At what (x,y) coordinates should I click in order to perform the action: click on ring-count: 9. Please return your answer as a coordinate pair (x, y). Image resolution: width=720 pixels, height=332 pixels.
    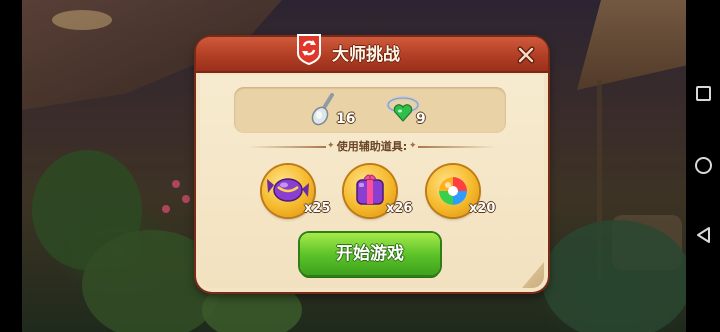
    Looking at the image, I should click on (421, 119).